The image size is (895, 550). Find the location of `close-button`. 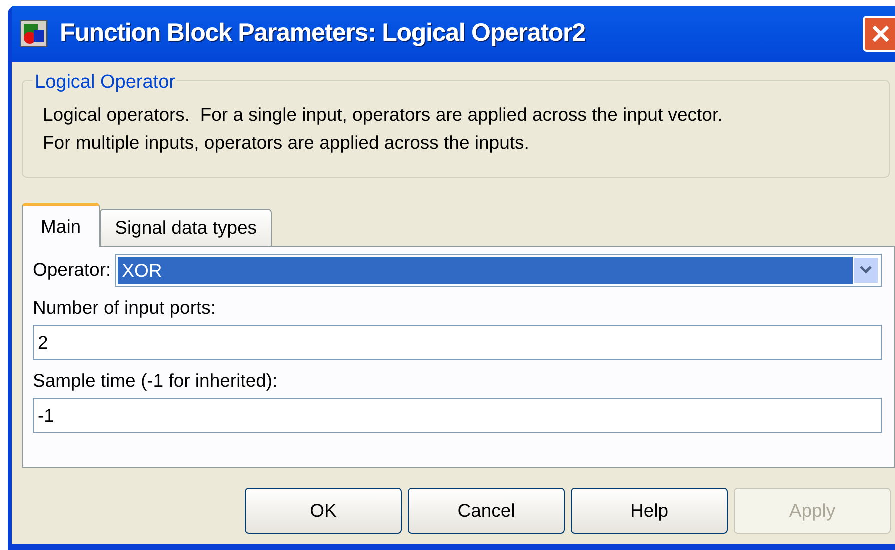

close-button is located at coordinates (879, 34).